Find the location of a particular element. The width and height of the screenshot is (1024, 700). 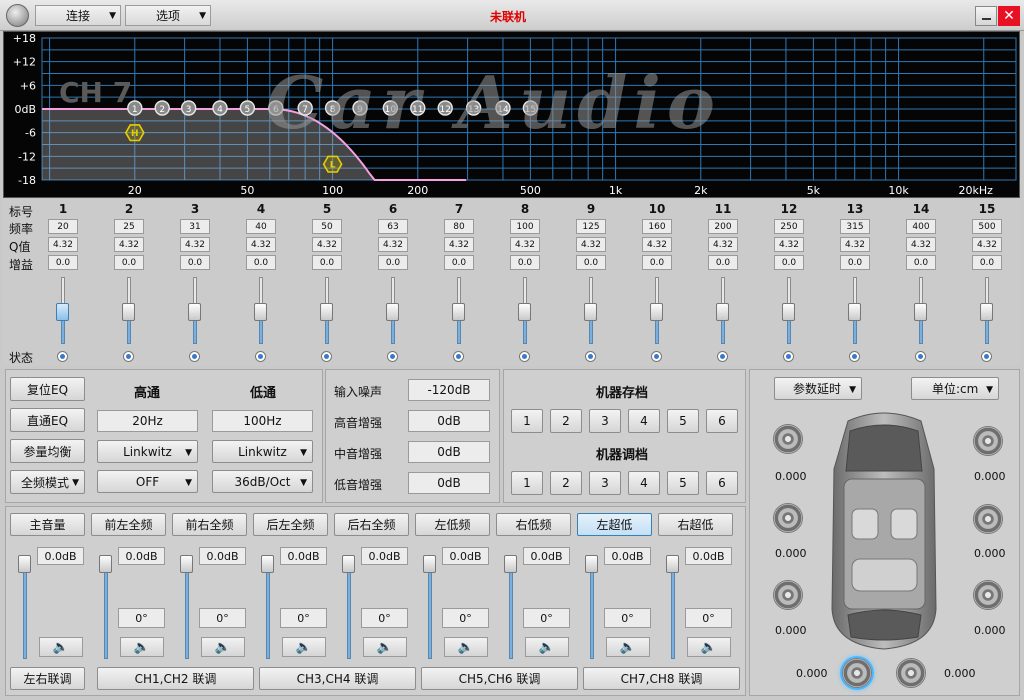

reset-eq-button: 复位EQ is located at coordinates (47, 389).